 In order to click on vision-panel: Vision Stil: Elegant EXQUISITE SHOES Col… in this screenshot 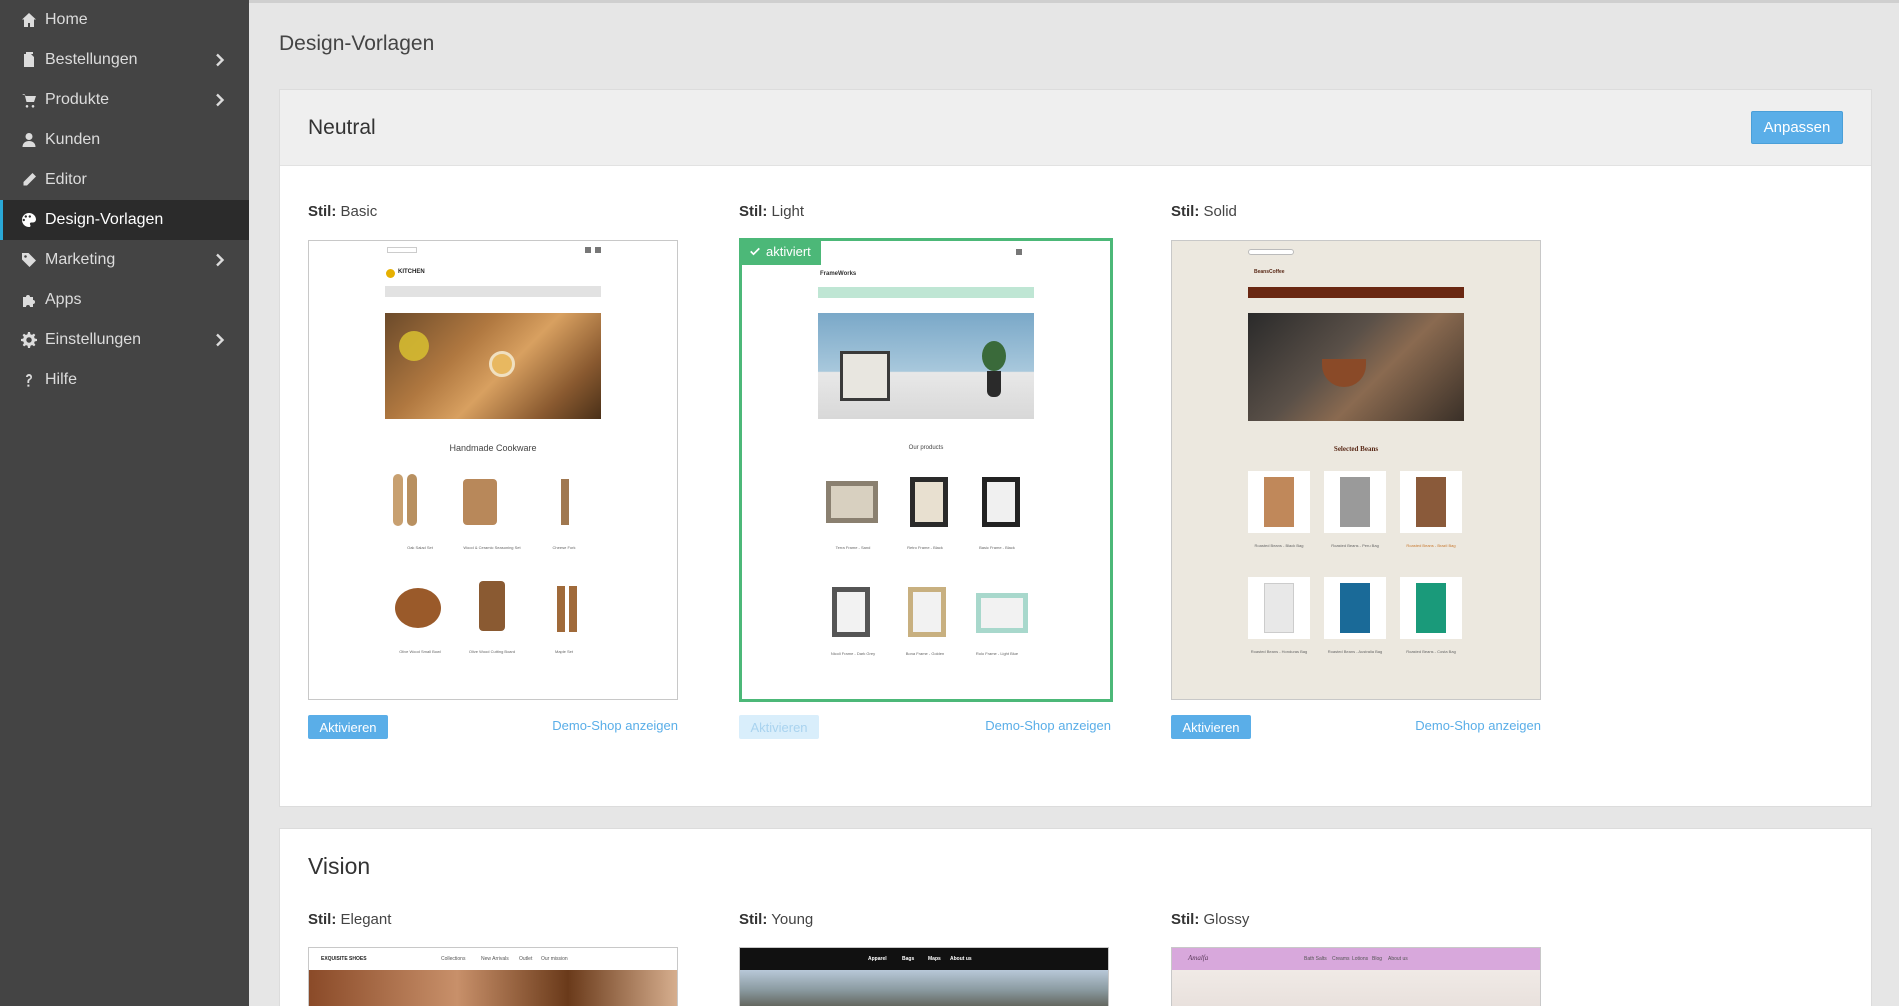, I will do `click(1075, 917)`.